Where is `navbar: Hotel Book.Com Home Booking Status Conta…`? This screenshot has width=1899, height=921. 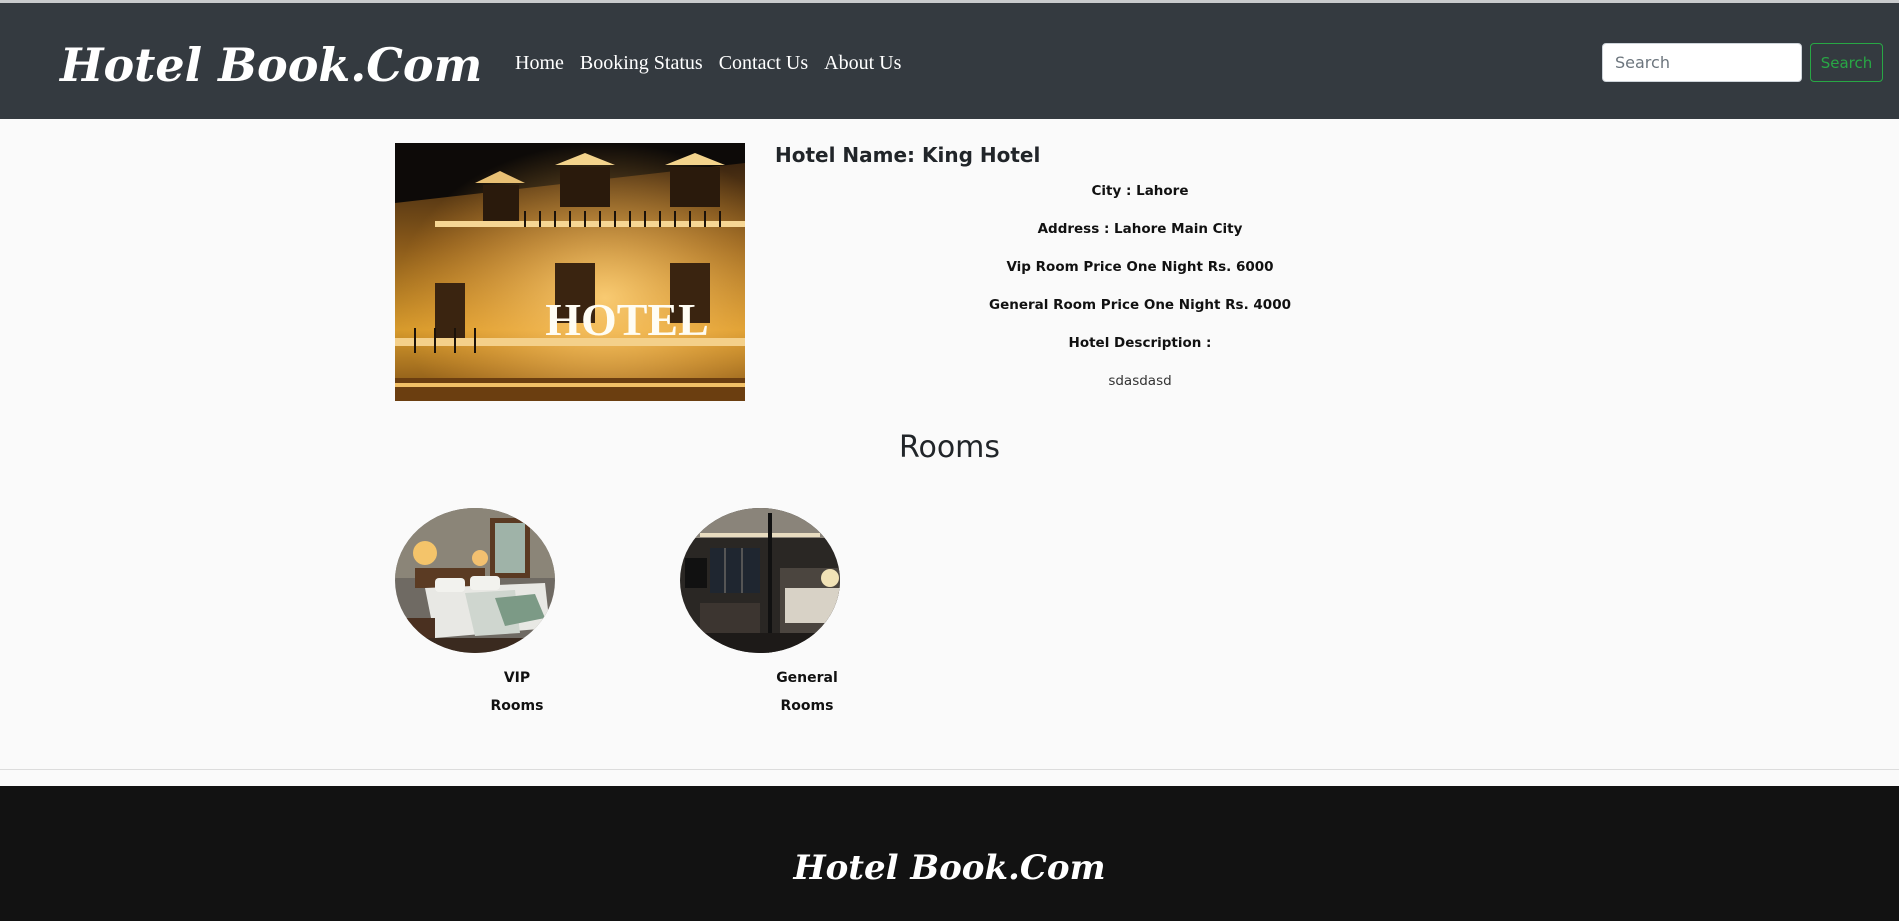 navbar: Hotel Book.Com Home Booking Status Conta… is located at coordinates (949, 61).